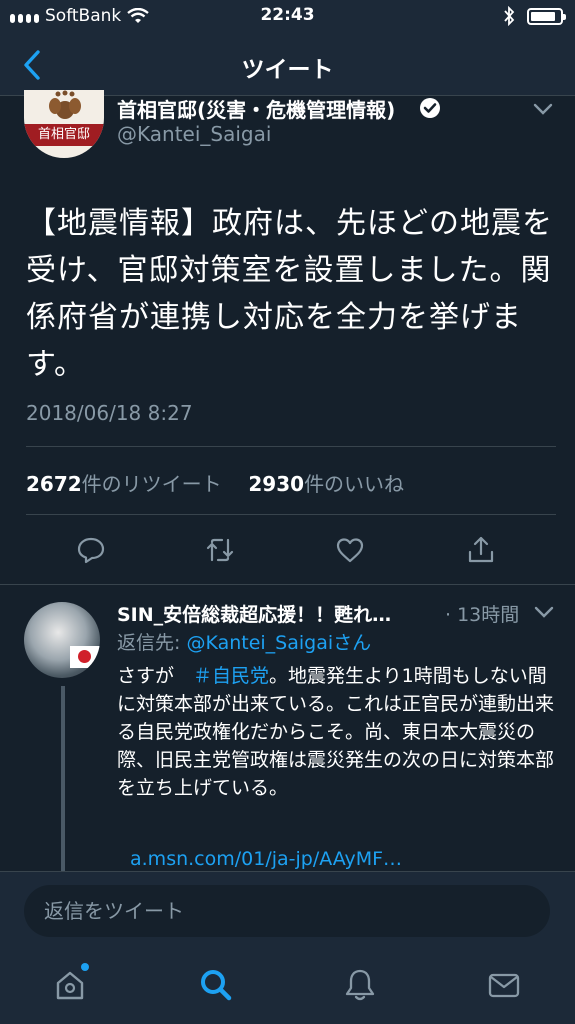  What do you see at coordinates (354, 484) in the screenshot?
I see `like-label: 件のいいね` at bounding box center [354, 484].